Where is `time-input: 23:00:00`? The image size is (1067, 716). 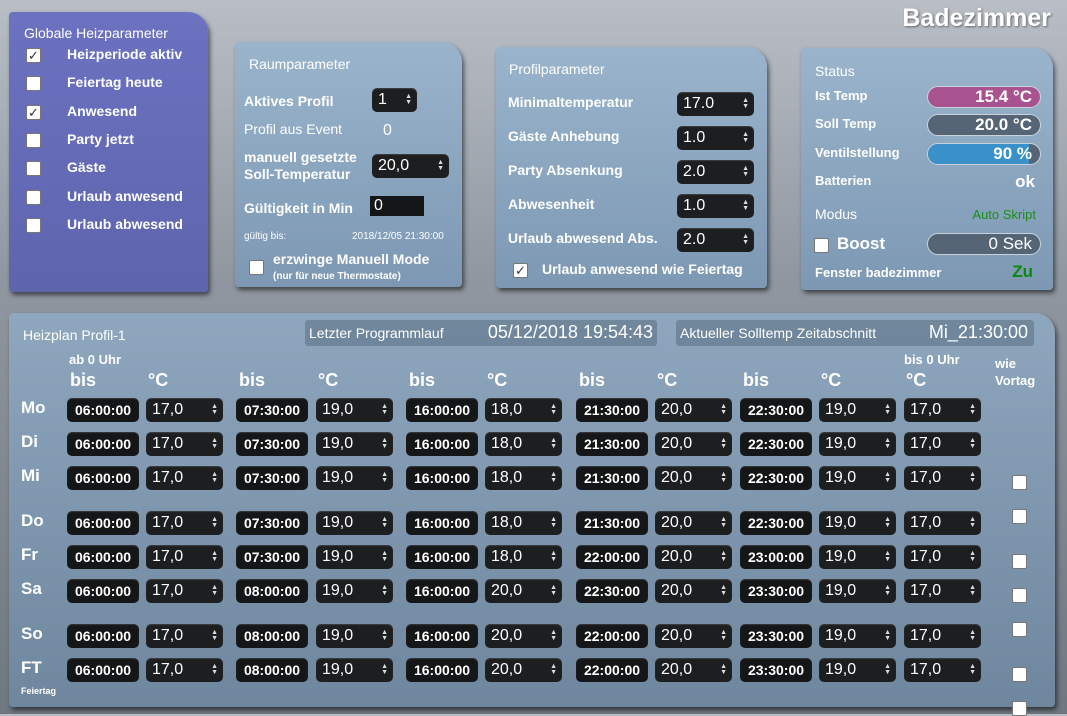 time-input: 23:00:00 is located at coordinates (776, 557).